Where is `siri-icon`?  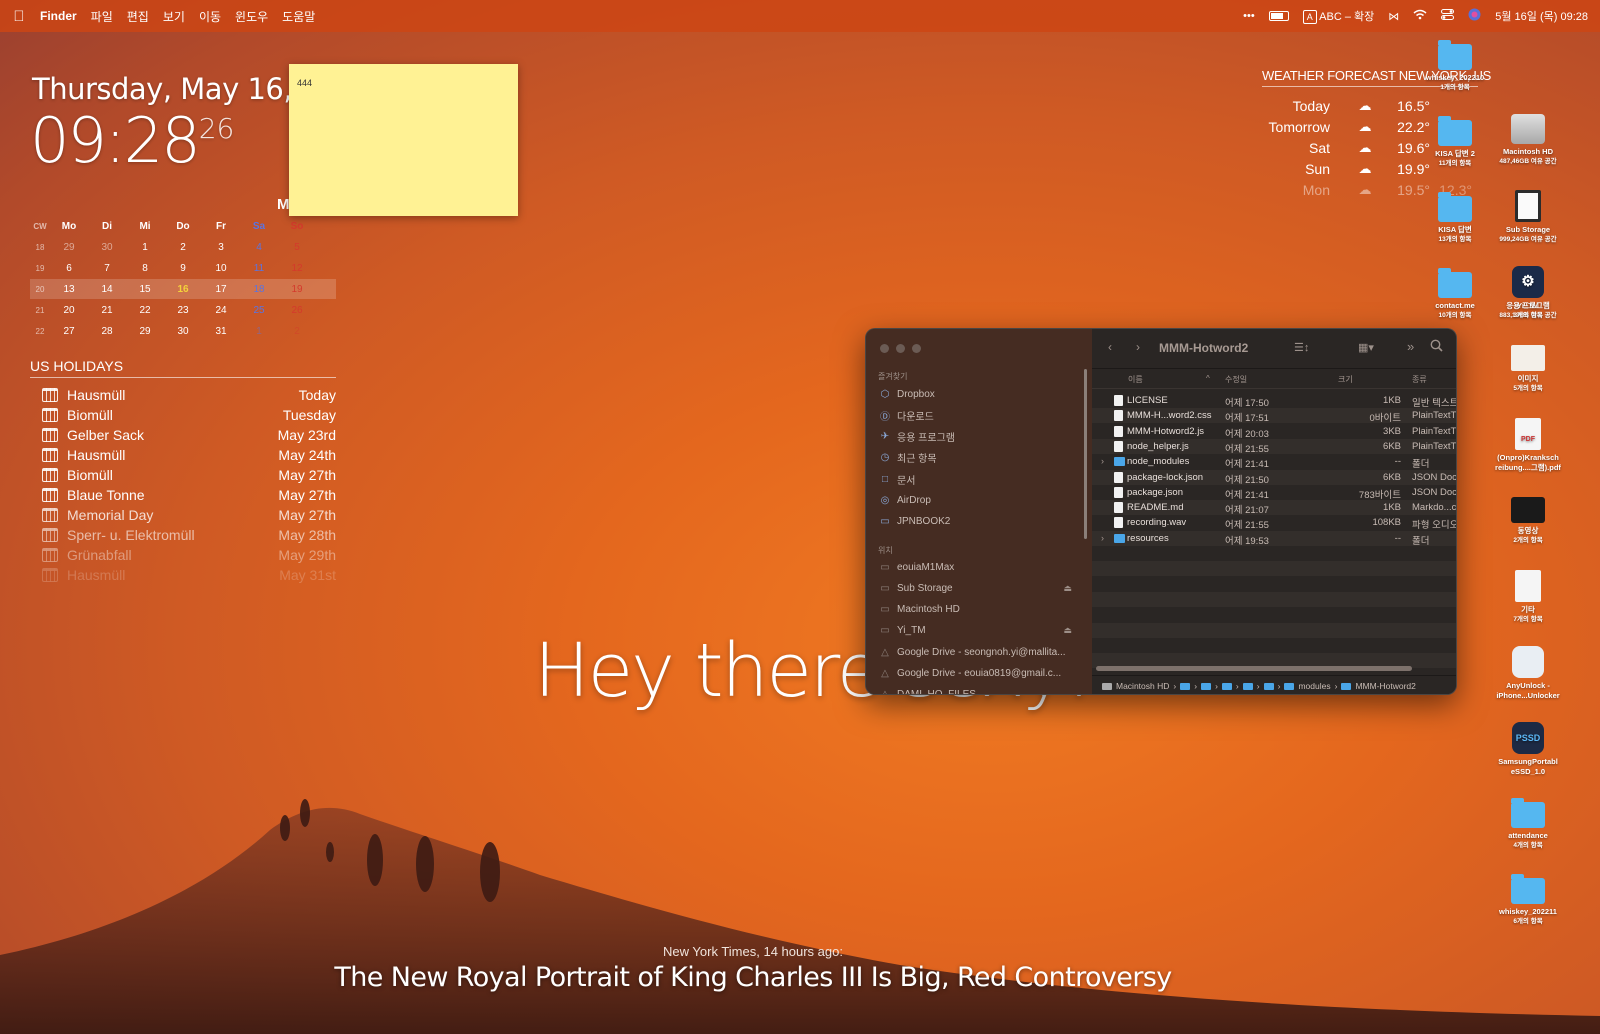 siri-icon is located at coordinates (1474, 16).